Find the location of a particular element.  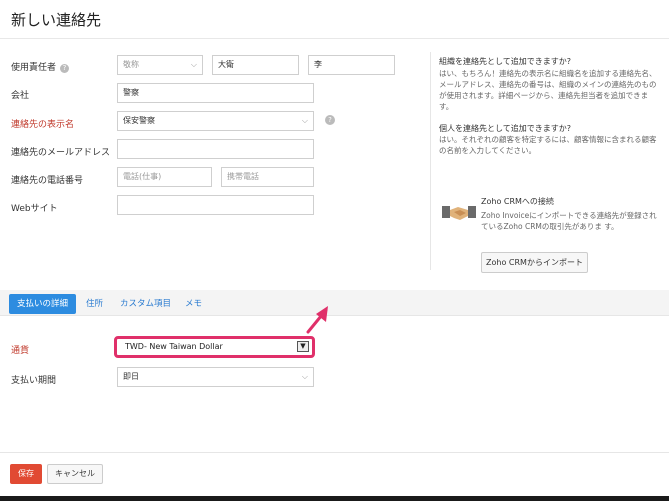

company-input: 警察 is located at coordinates (215, 93).